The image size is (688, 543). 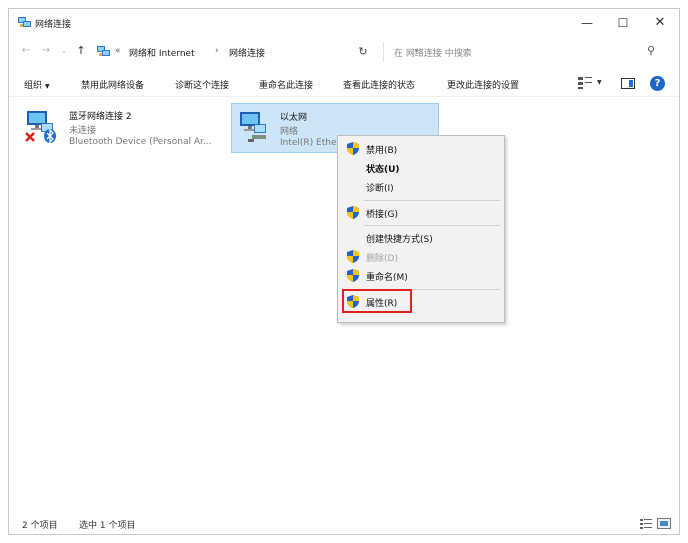 What do you see at coordinates (40, 526) in the screenshot?
I see `item-count: 2 个项目` at bounding box center [40, 526].